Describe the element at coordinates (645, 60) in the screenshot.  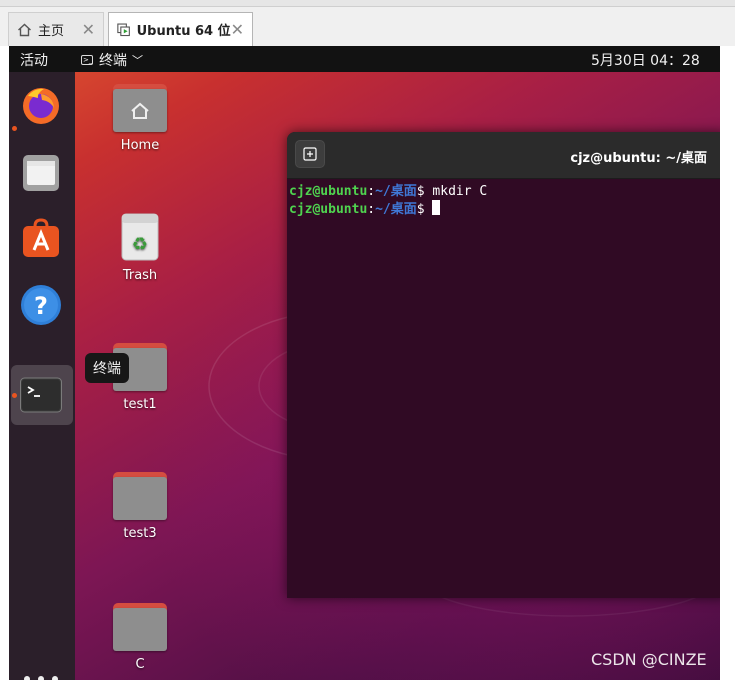
I see `clock: 5月30日 04：28` at that location.